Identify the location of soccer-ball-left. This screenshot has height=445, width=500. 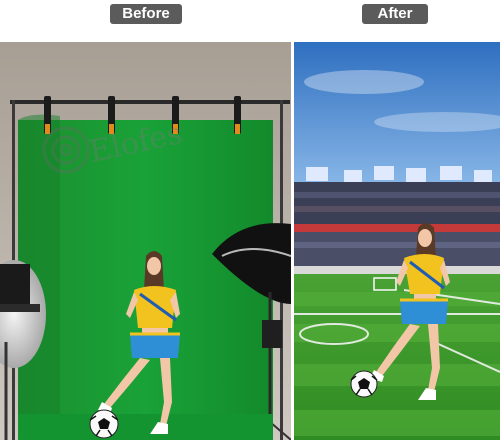
(104, 424).